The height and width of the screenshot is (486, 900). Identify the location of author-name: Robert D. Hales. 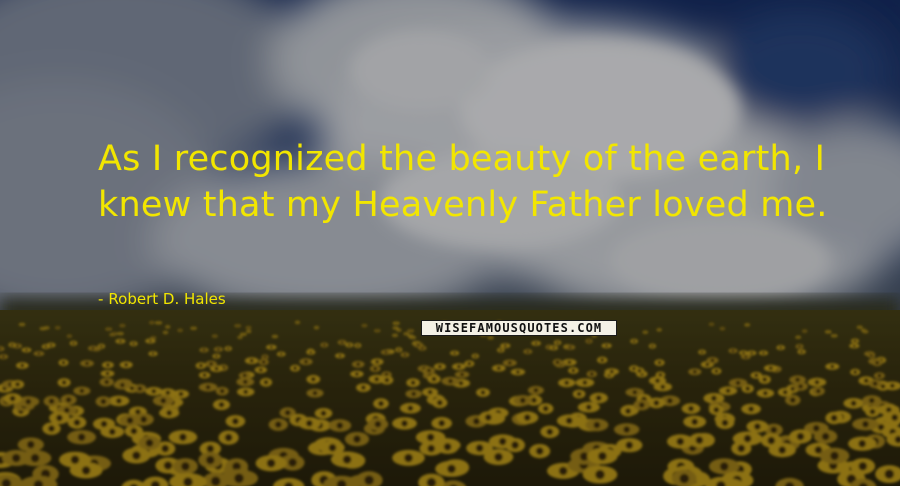
(167, 299).